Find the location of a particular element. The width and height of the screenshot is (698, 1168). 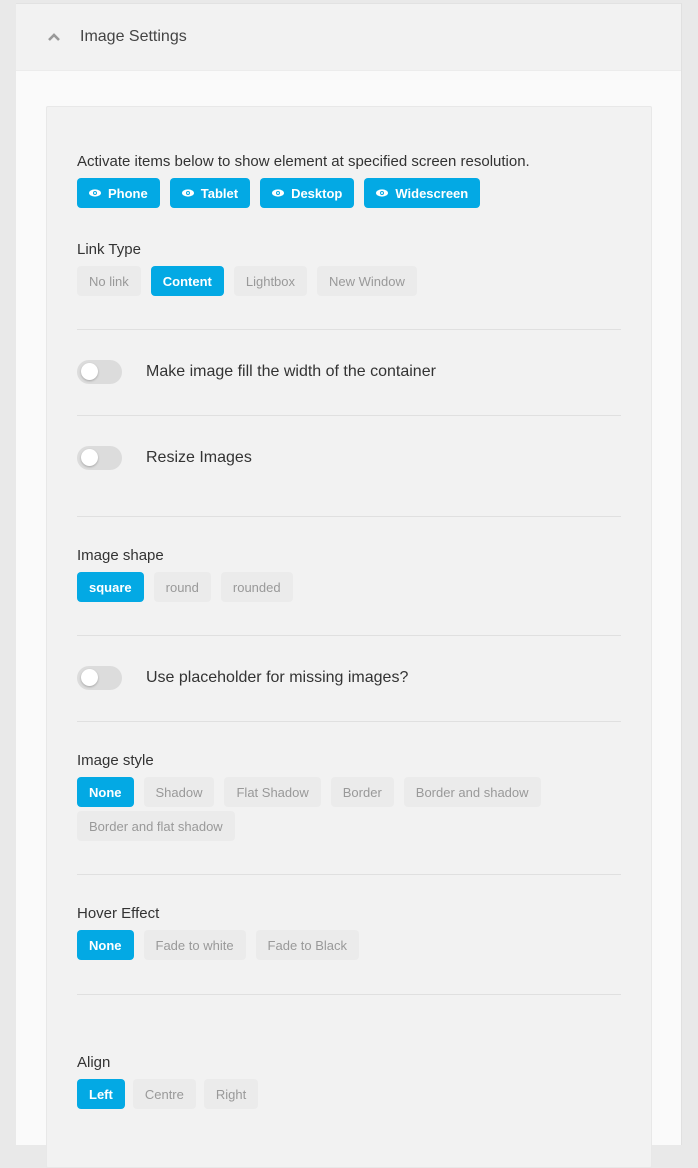

placeholder-toggle is located at coordinates (99, 678).